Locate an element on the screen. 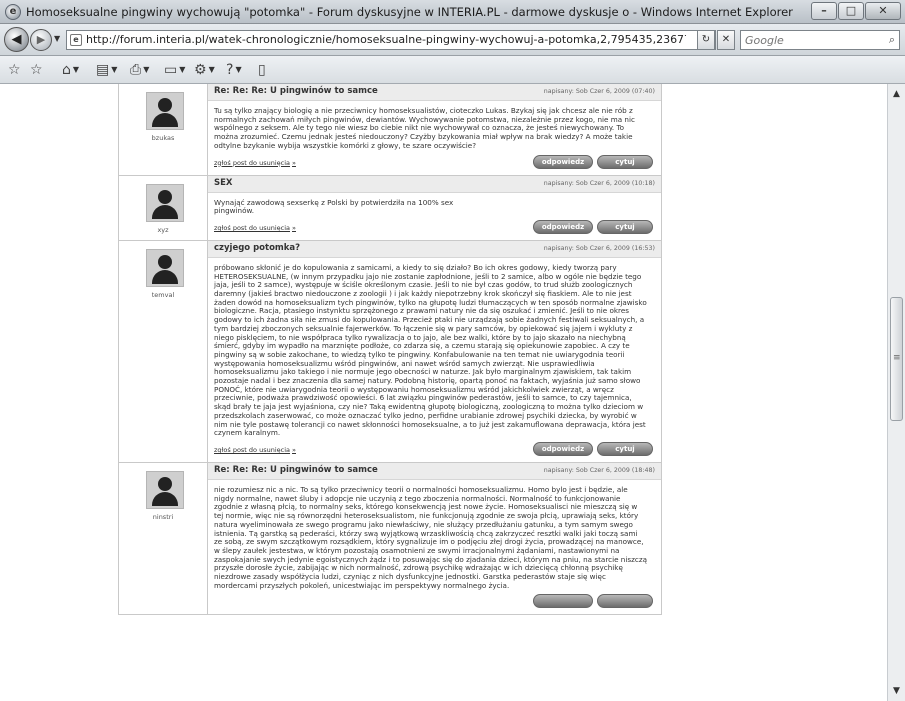  refresh-button: ↻ is located at coordinates (706, 40).